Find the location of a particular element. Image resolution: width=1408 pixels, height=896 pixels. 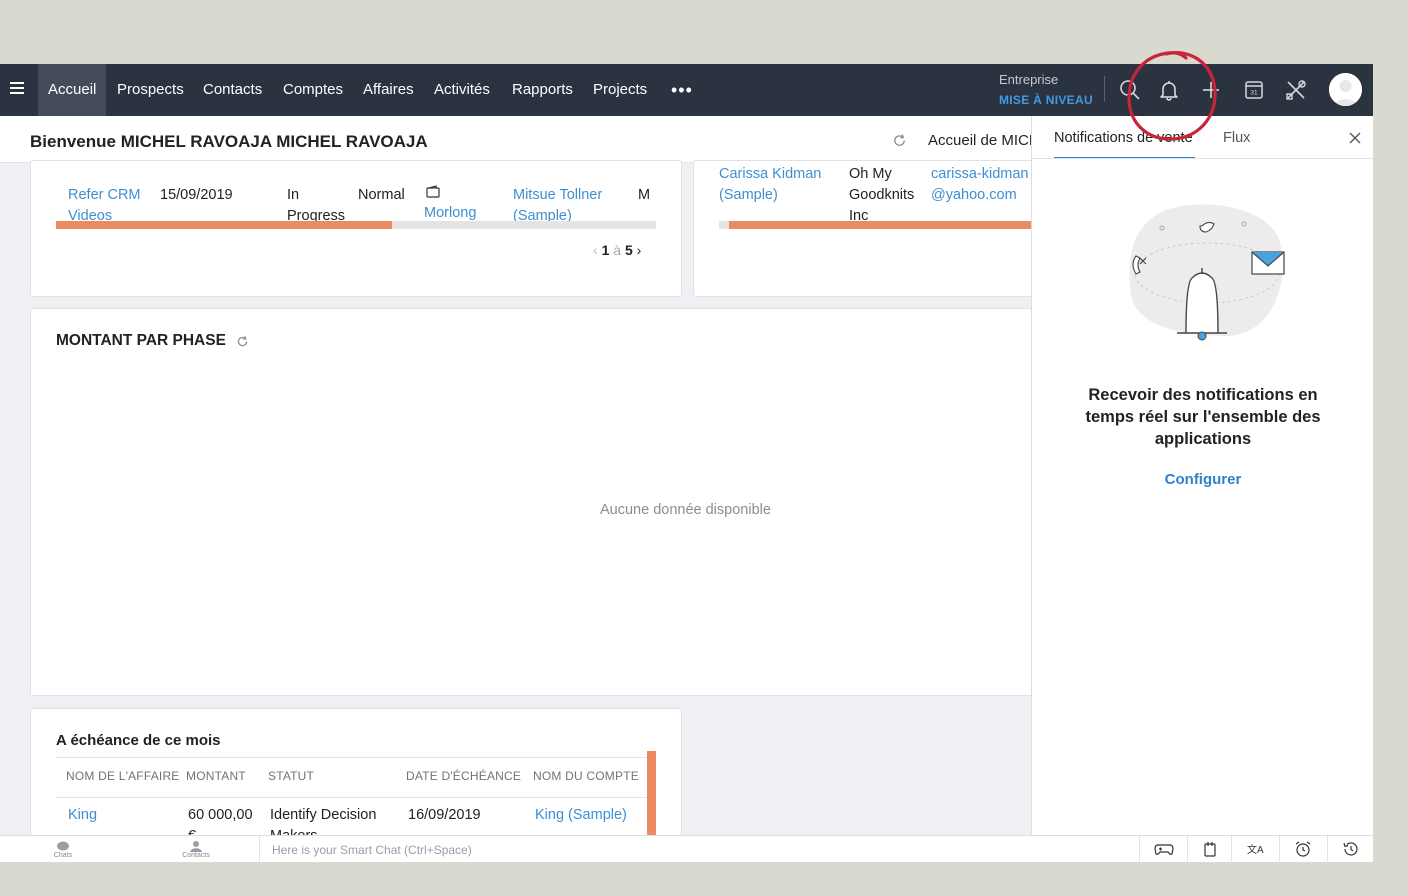

task-priority: Normal is located at coordinates (381, 195).